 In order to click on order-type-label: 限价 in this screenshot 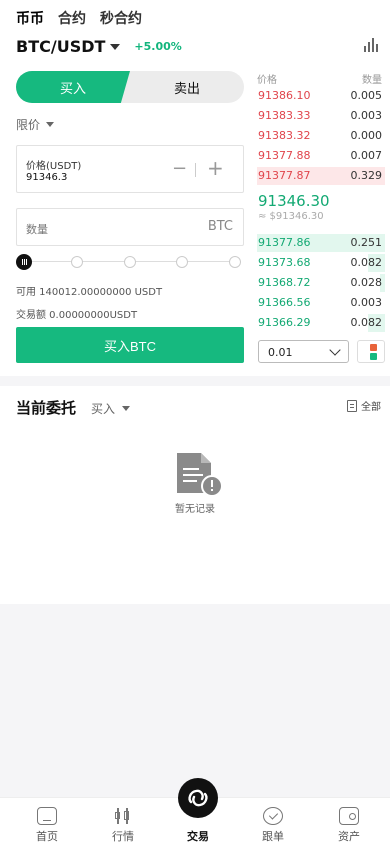, I will do `click(28, 125)`.